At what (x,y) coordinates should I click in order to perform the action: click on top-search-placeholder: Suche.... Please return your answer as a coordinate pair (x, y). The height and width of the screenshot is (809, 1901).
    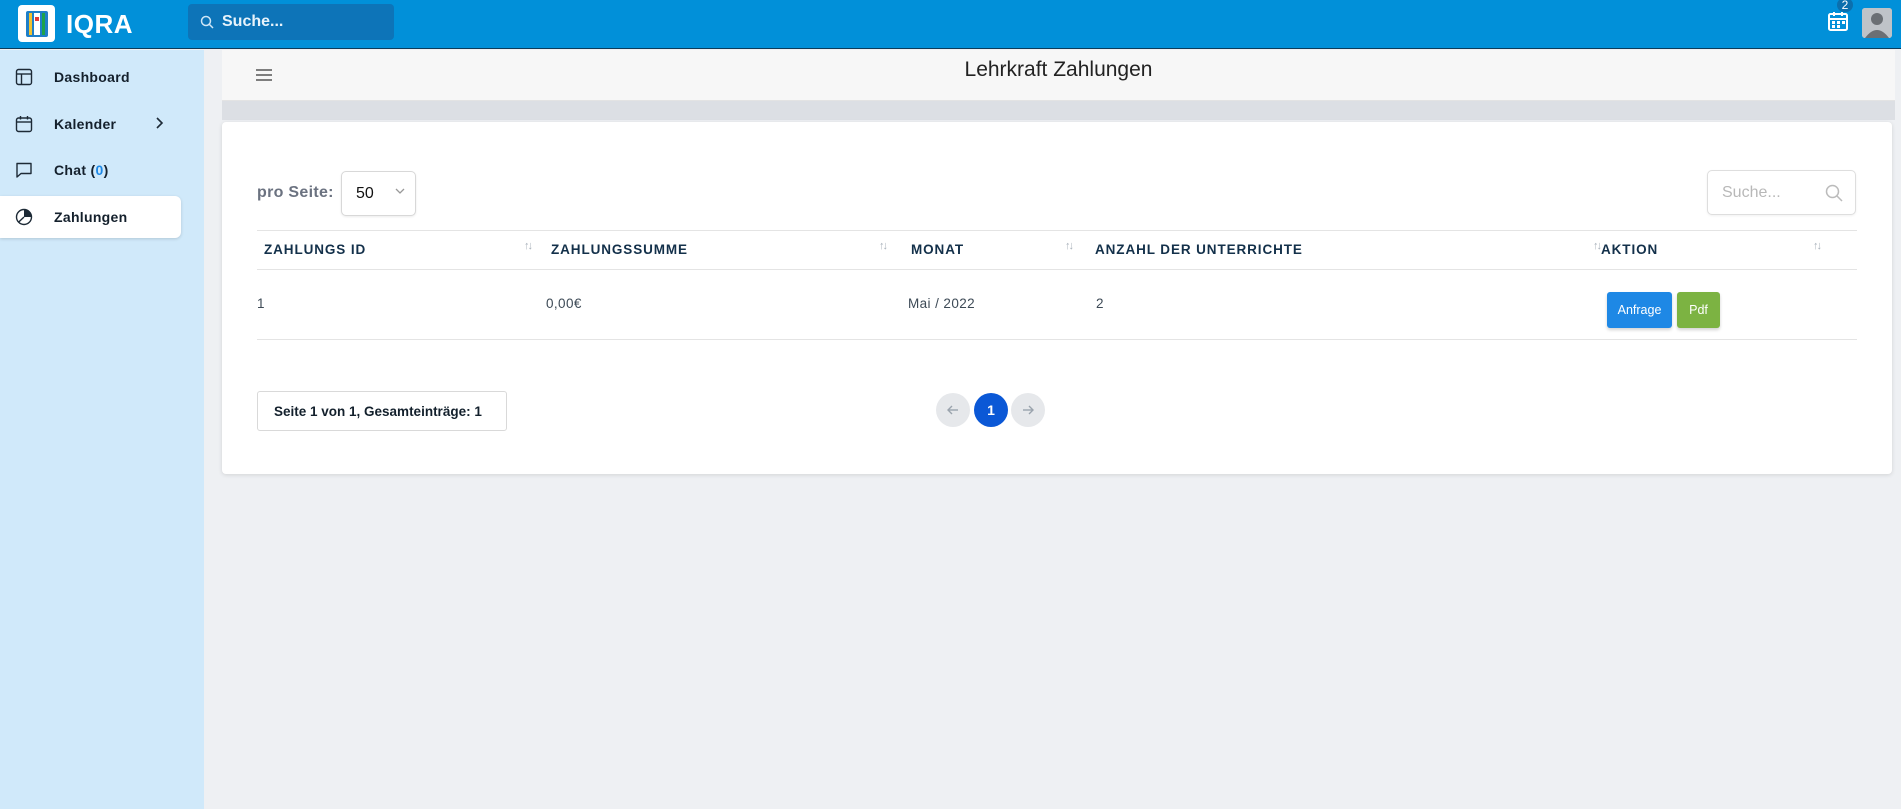
    Looking at the image, I should click on (253, 21).